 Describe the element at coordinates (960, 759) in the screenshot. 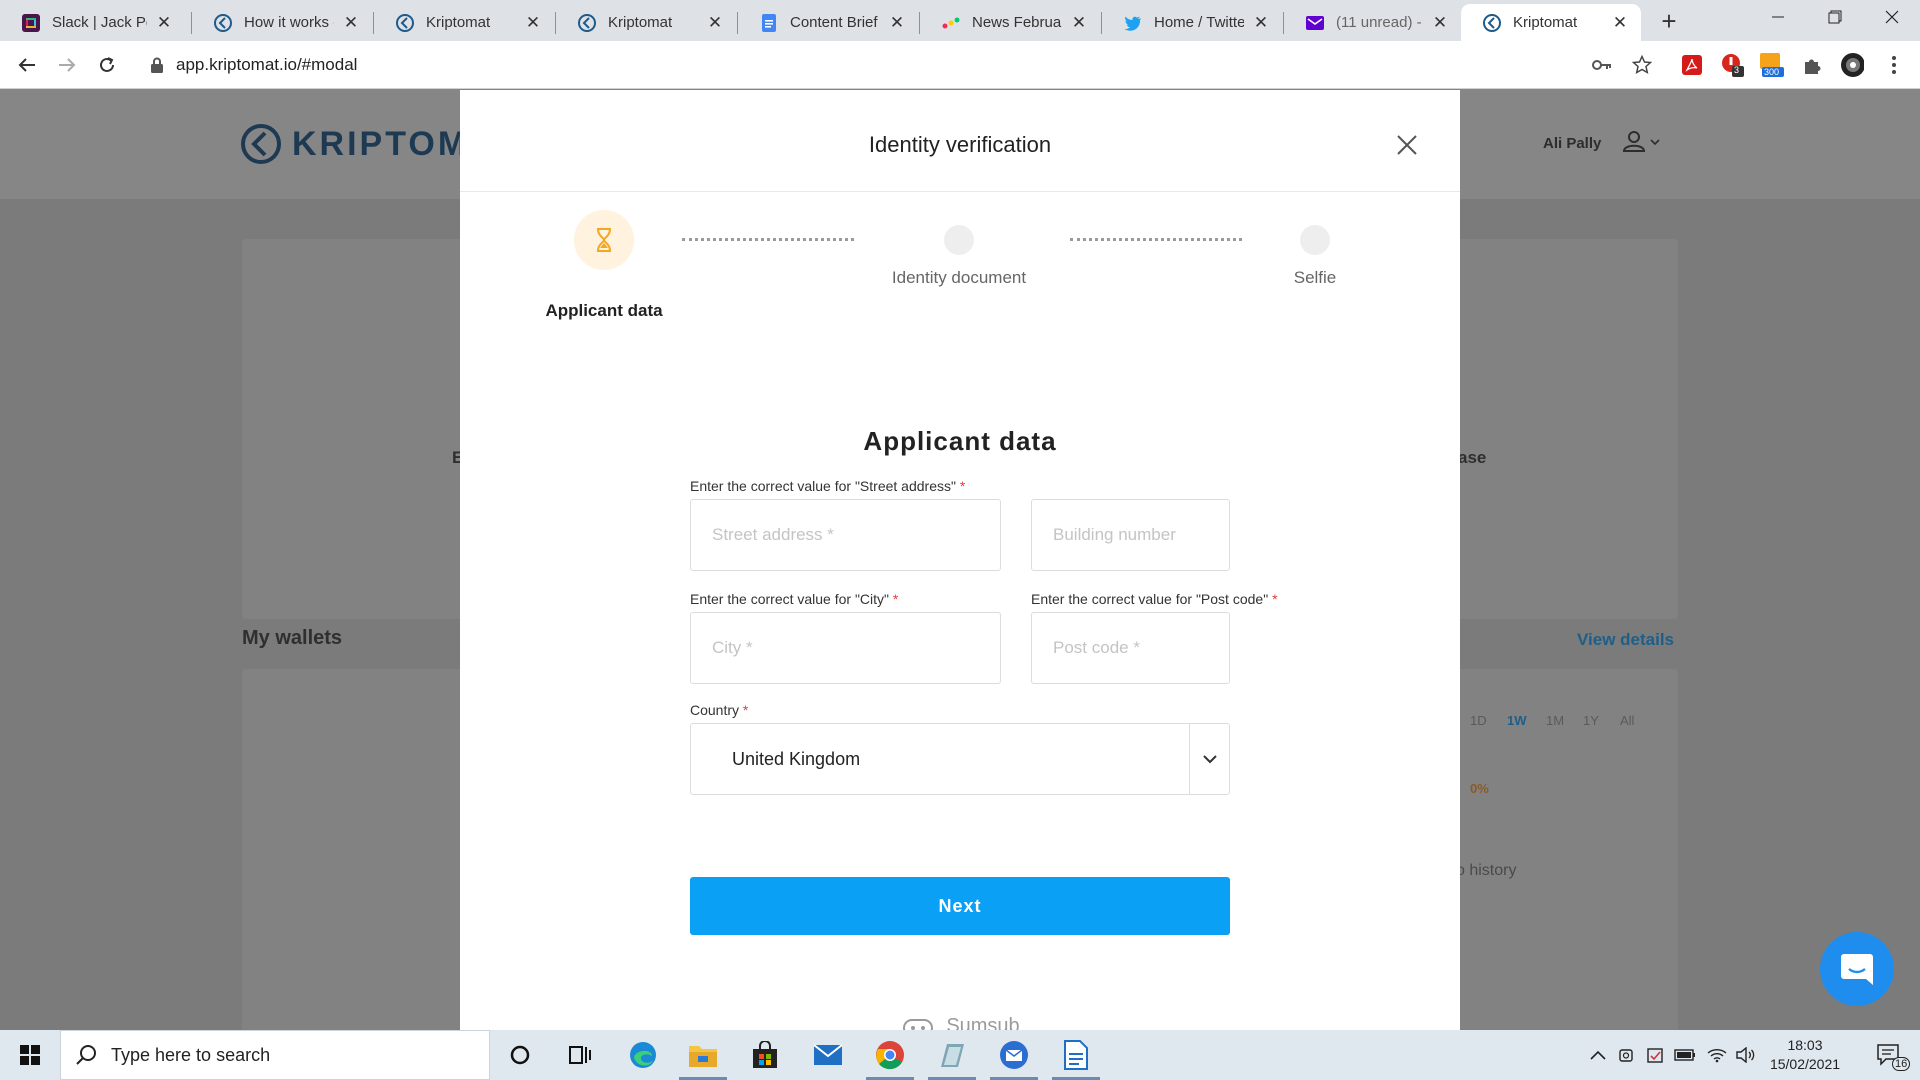

I see `country-select: United Kingdom` at that location.